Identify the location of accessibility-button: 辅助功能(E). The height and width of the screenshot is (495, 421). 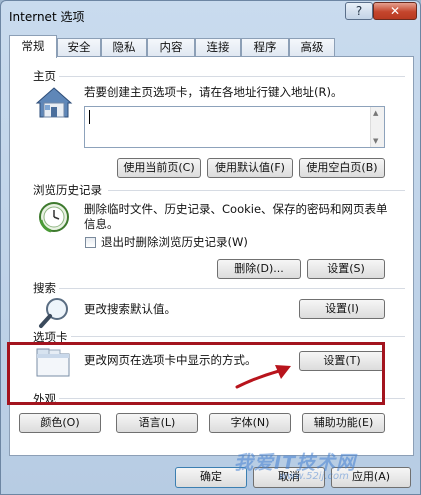
(343, 423).